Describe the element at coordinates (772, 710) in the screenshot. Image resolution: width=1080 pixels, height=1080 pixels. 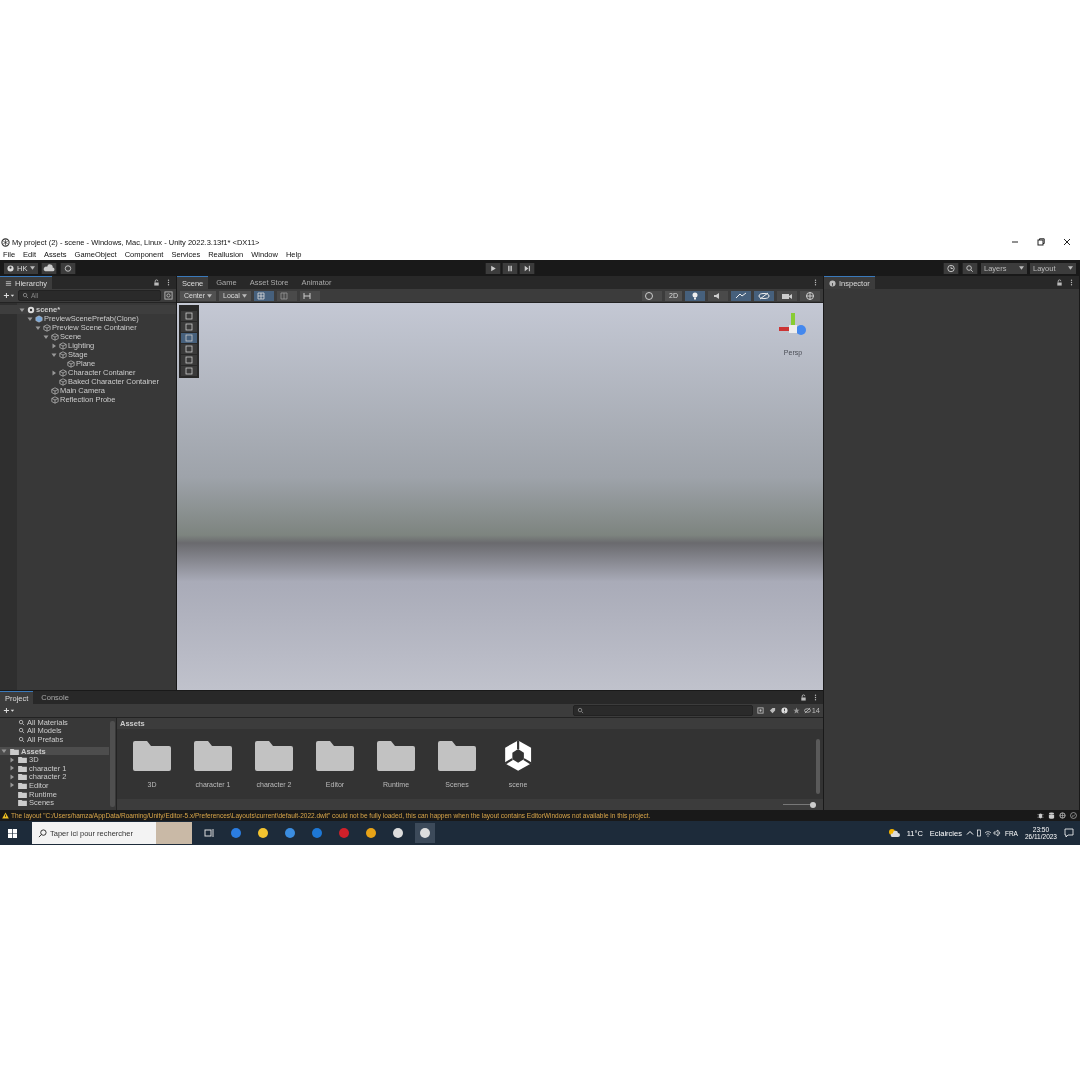
I see `filter-label-icon` at that location.